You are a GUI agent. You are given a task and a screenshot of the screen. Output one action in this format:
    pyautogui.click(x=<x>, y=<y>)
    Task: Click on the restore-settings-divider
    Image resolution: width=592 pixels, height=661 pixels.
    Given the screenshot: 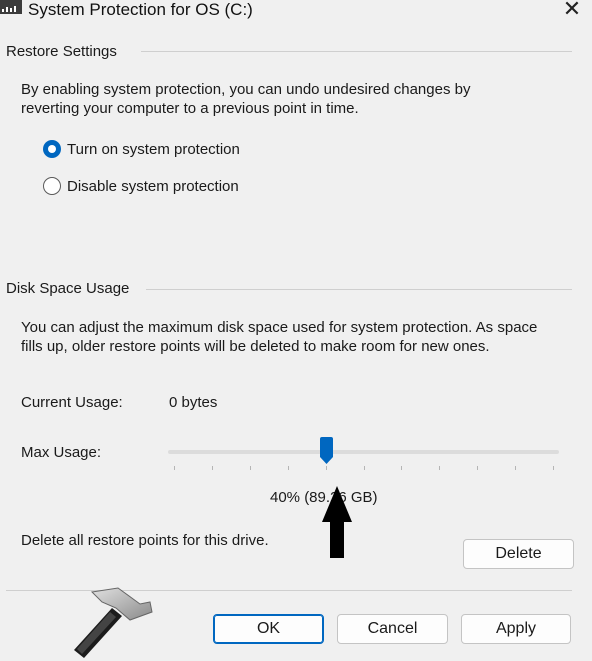 What is the action you would take?
    pyautogui.click(x=356, y=51)
    